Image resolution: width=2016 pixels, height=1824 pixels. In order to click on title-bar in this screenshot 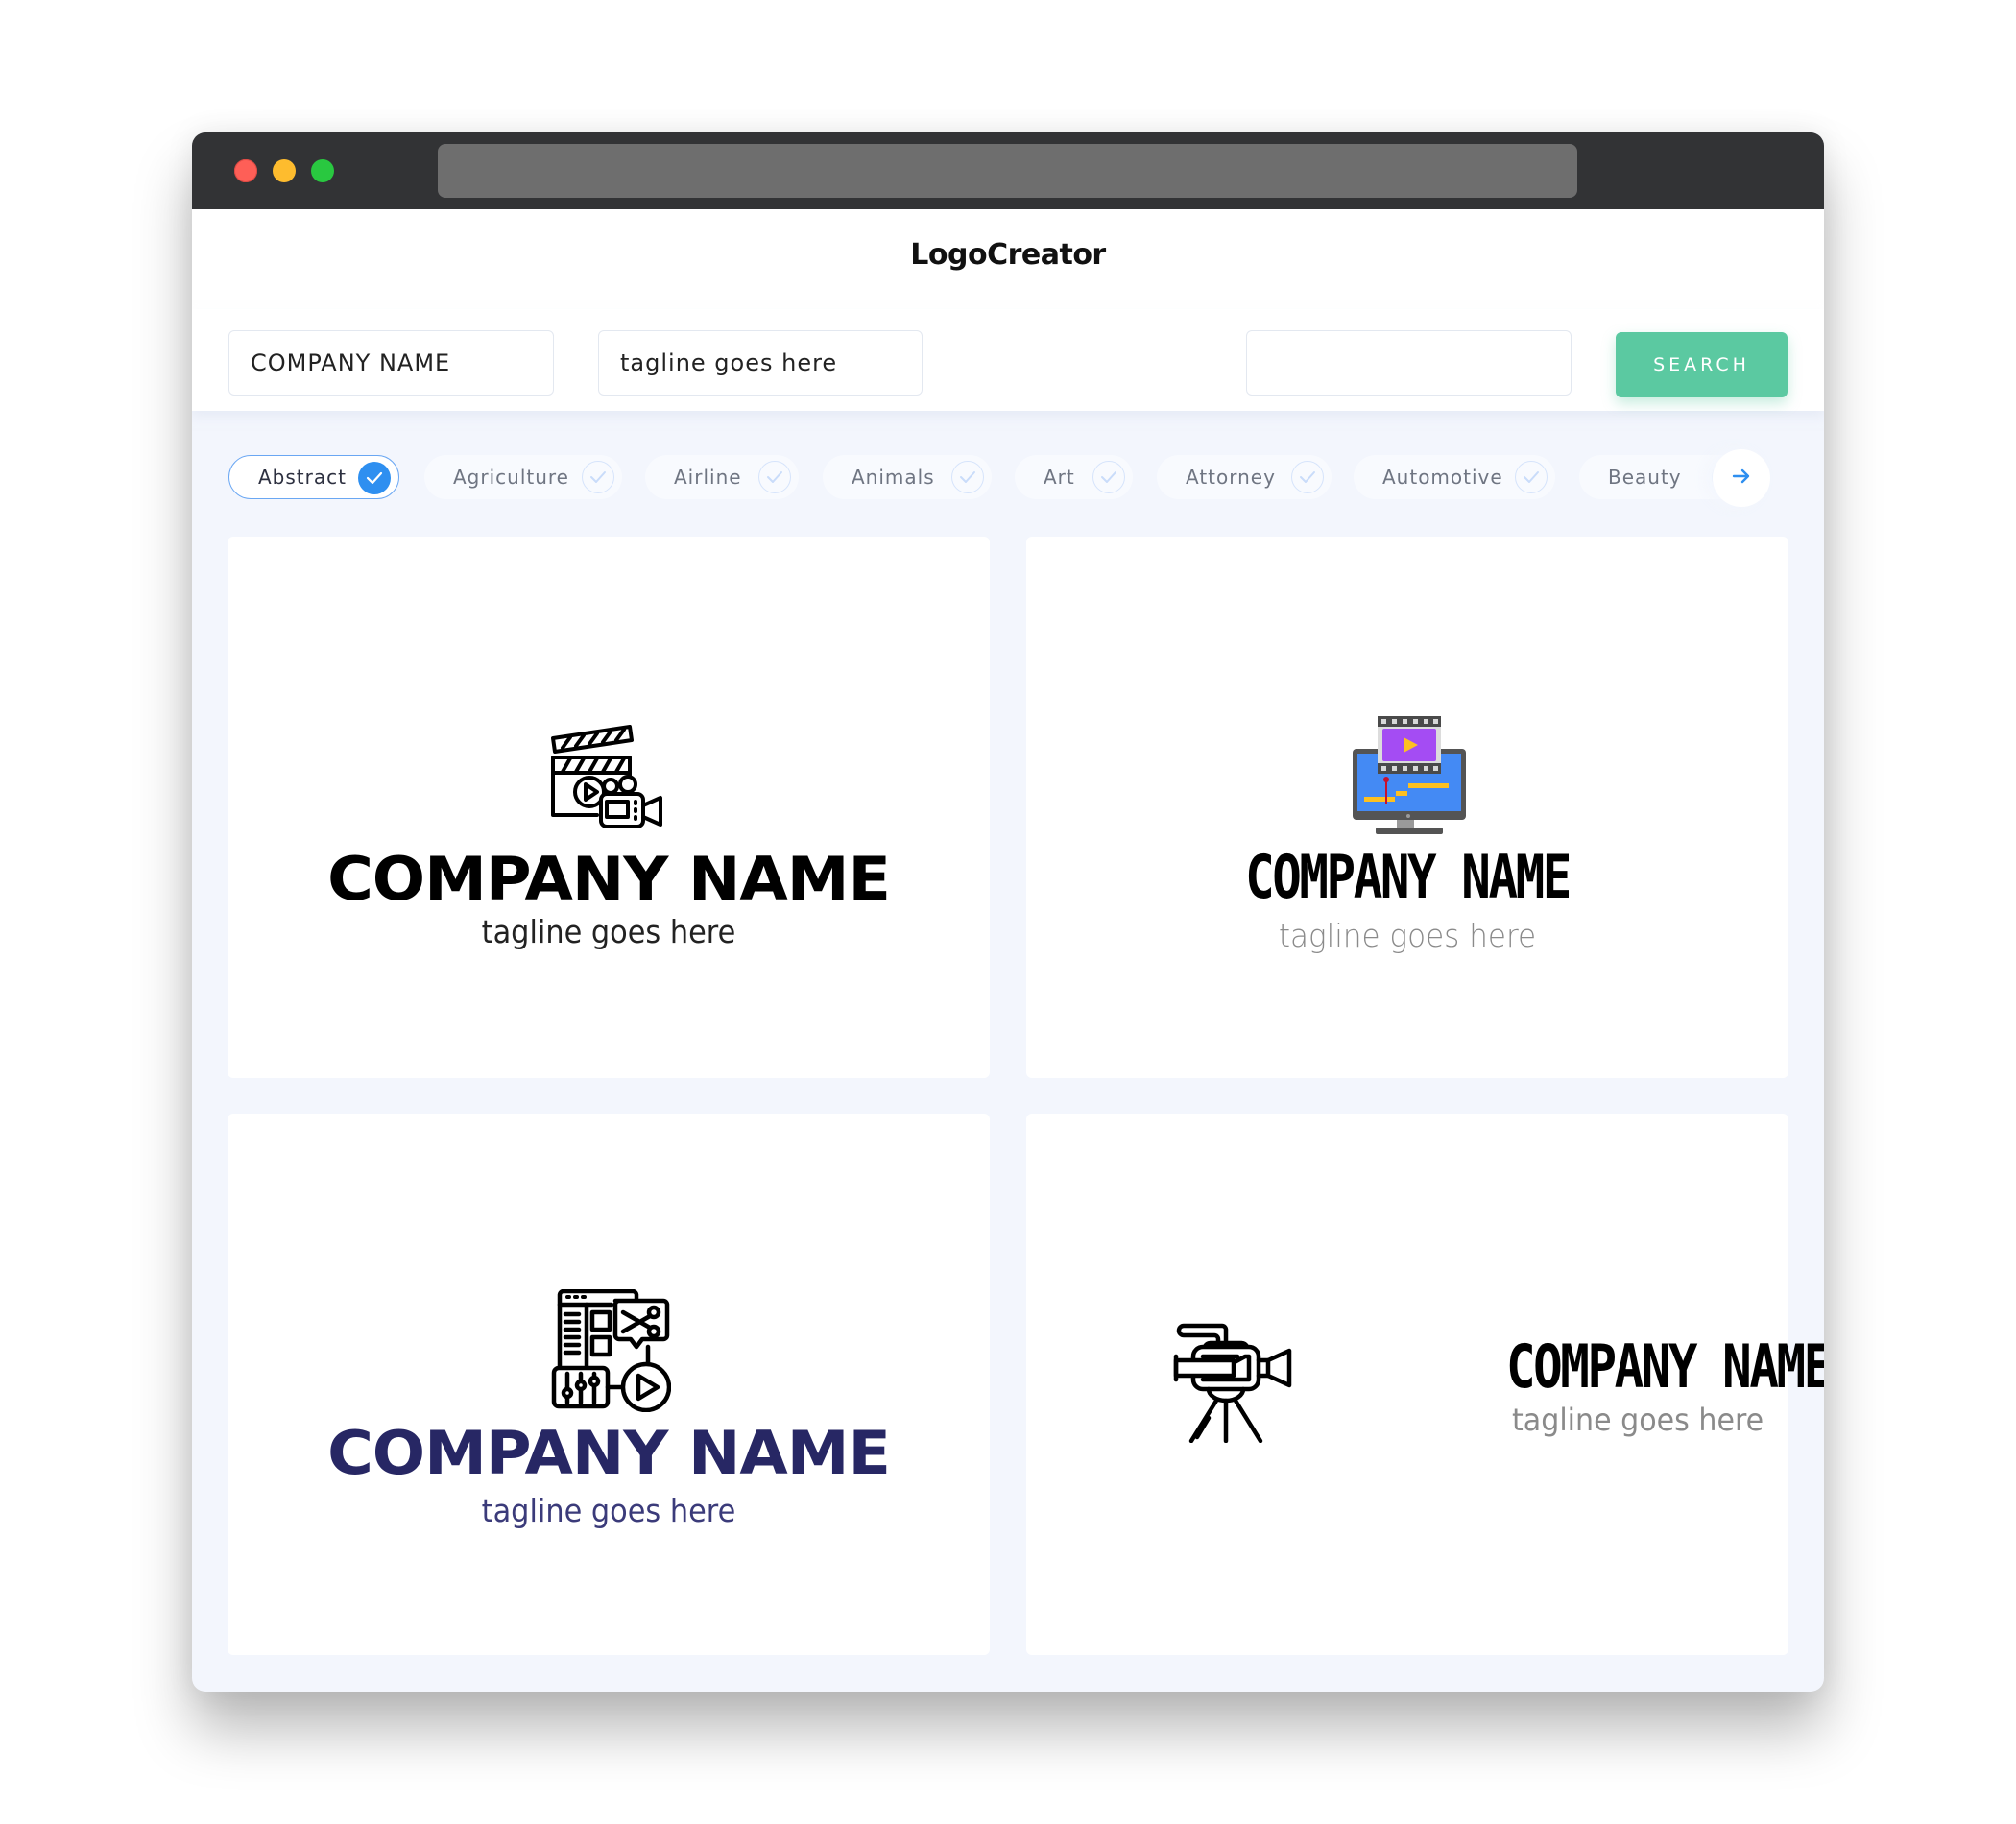, I will do `click(1008, 170)`.